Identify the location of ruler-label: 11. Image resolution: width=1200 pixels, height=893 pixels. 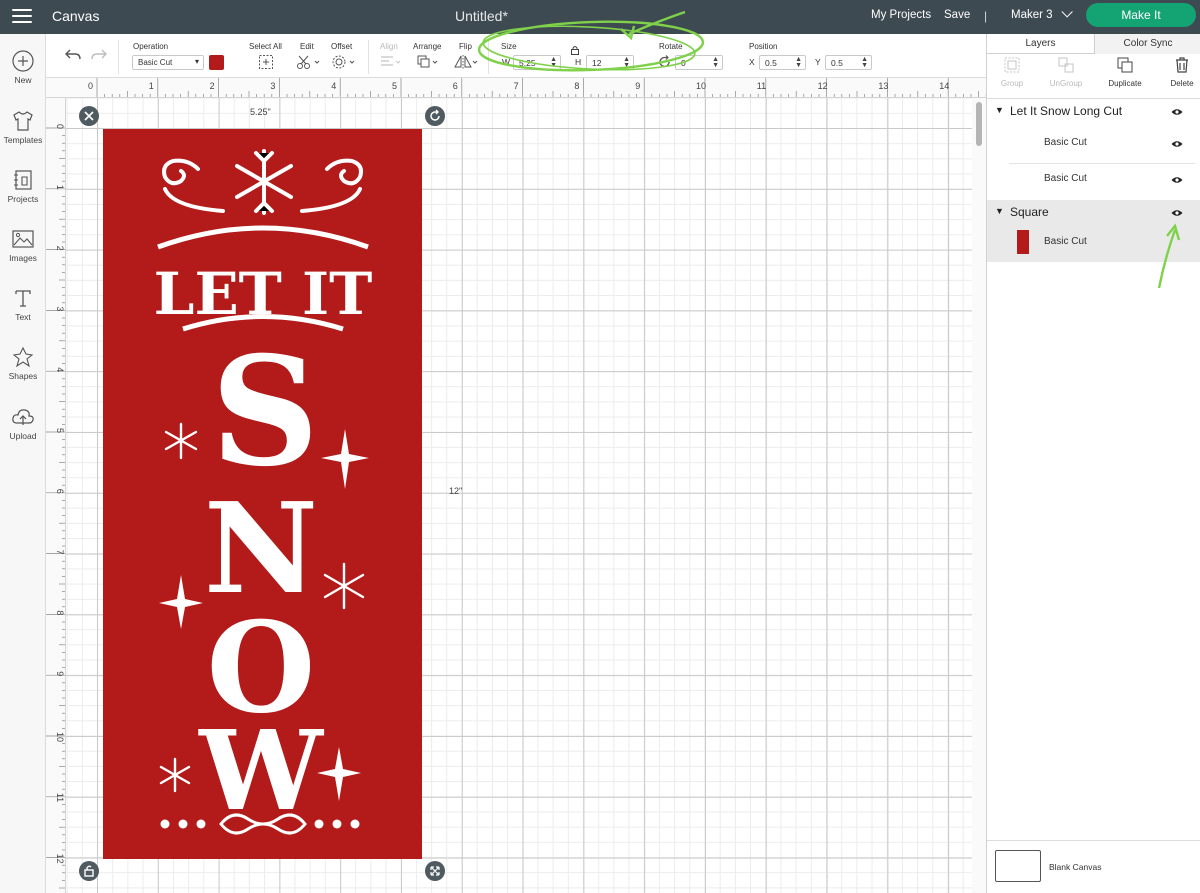
(761, 86).